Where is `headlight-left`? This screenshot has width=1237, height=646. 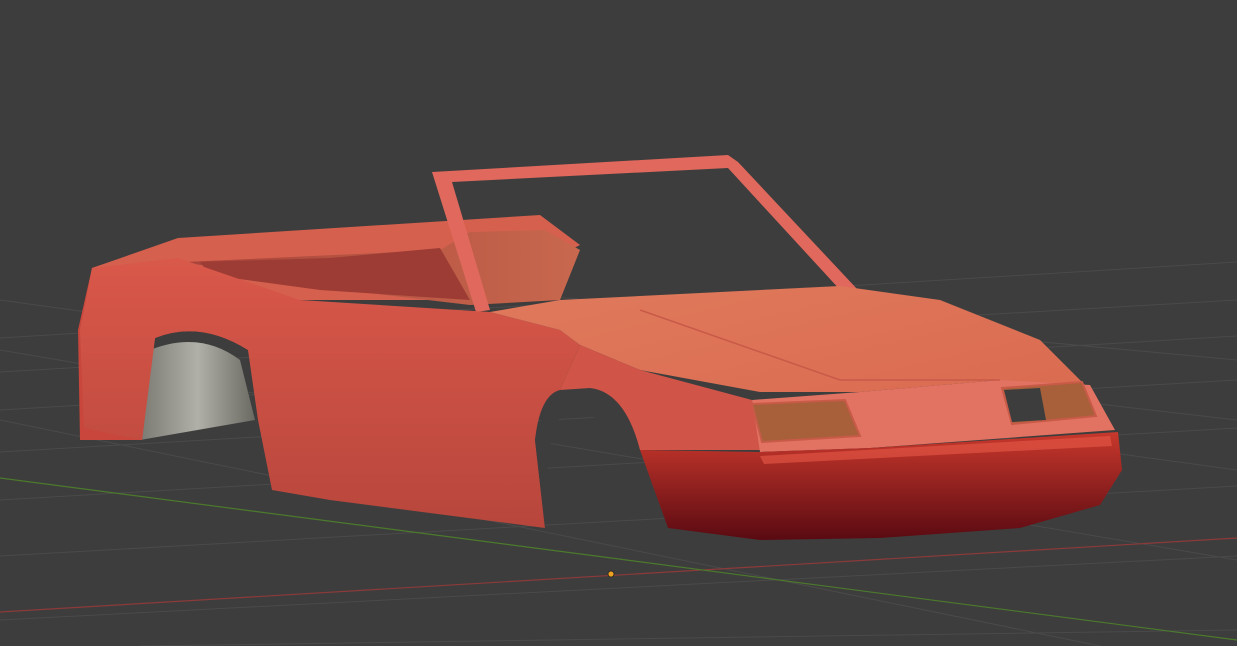
headlight-left is located at coordinates (806, 421).